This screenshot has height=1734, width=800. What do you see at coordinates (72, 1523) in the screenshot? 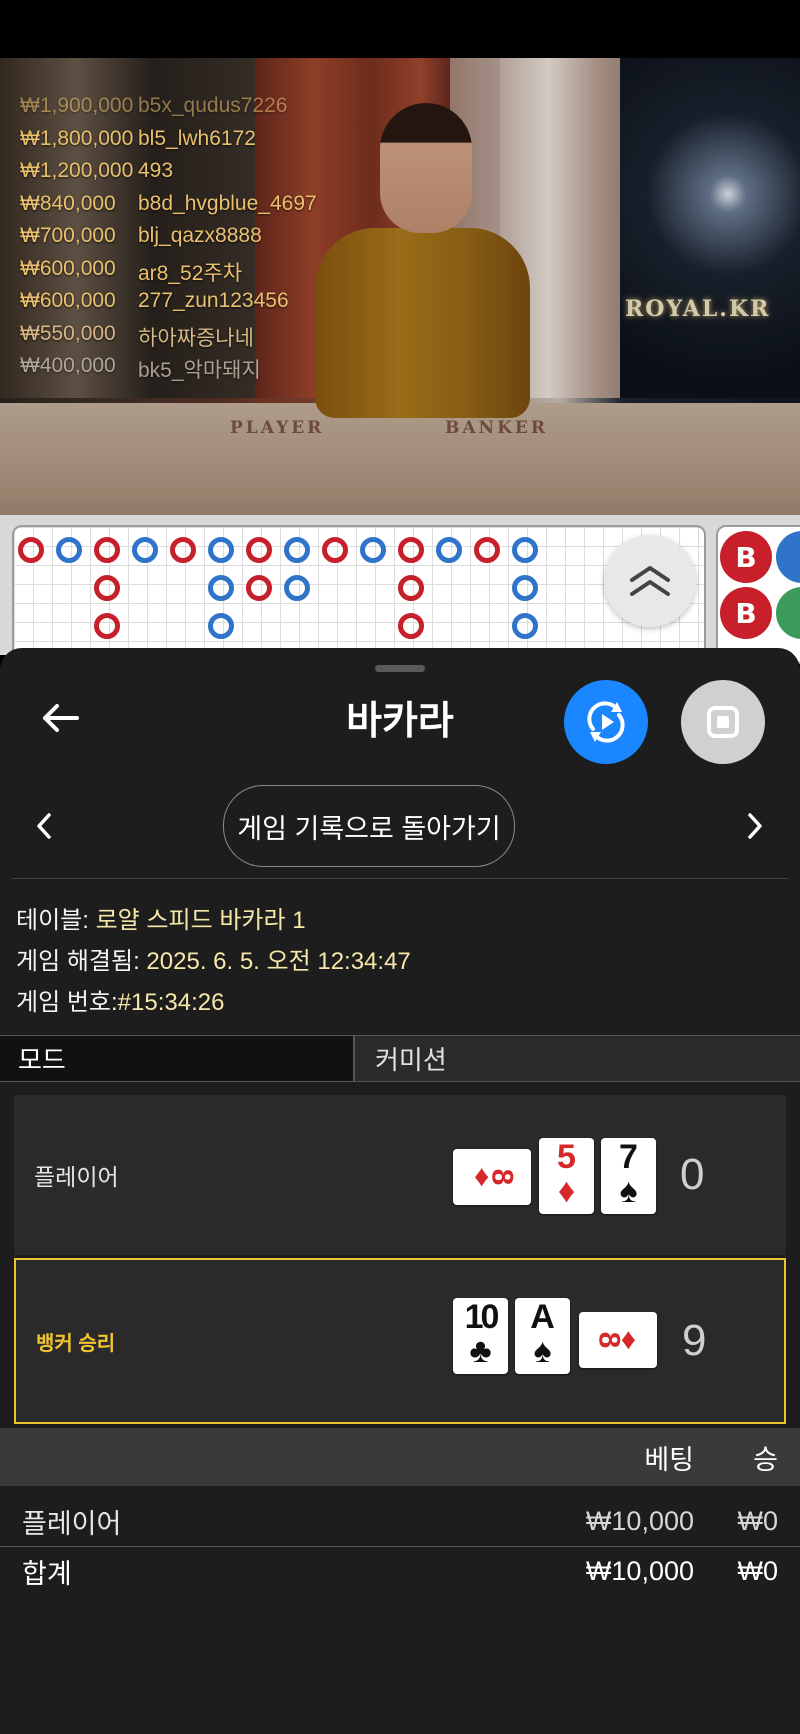
I see `bet-name: 플레이어` at bounding box center [72, 1523].